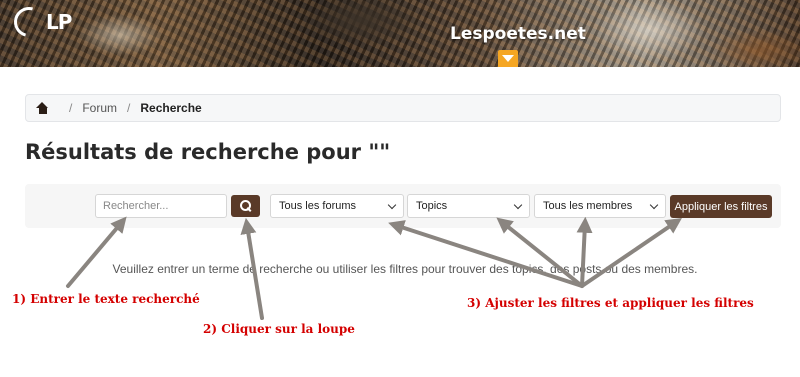 This screenshot has width=800, height=377. I want to click on site-logo: LP, so click(43, 22).